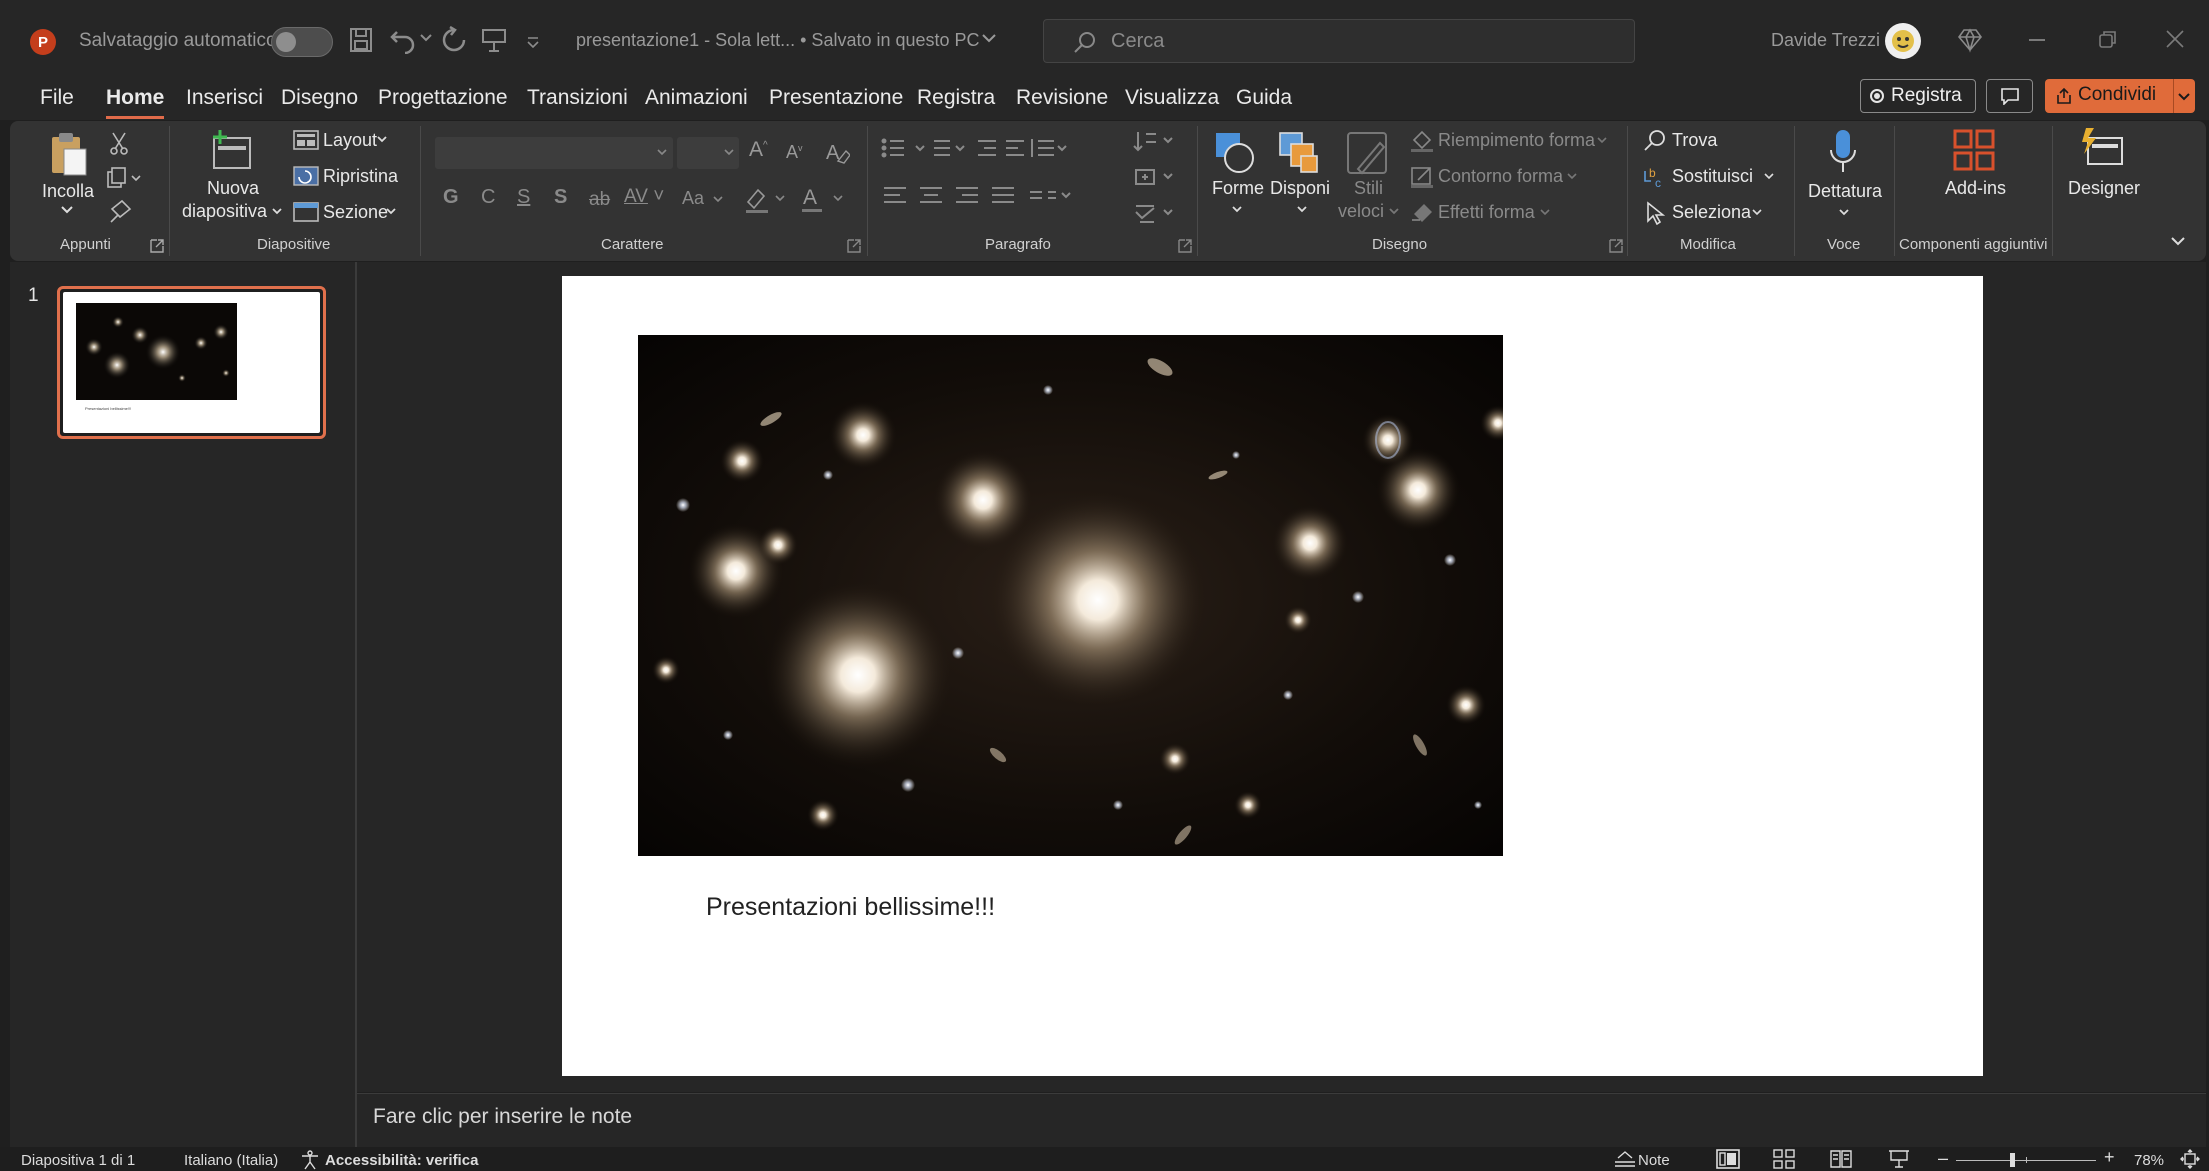 This screenshot has height=1171, width=2209. Describe the element at coordinates (554, 153) in the screenshot. I see `font-name-combobox` at that location.